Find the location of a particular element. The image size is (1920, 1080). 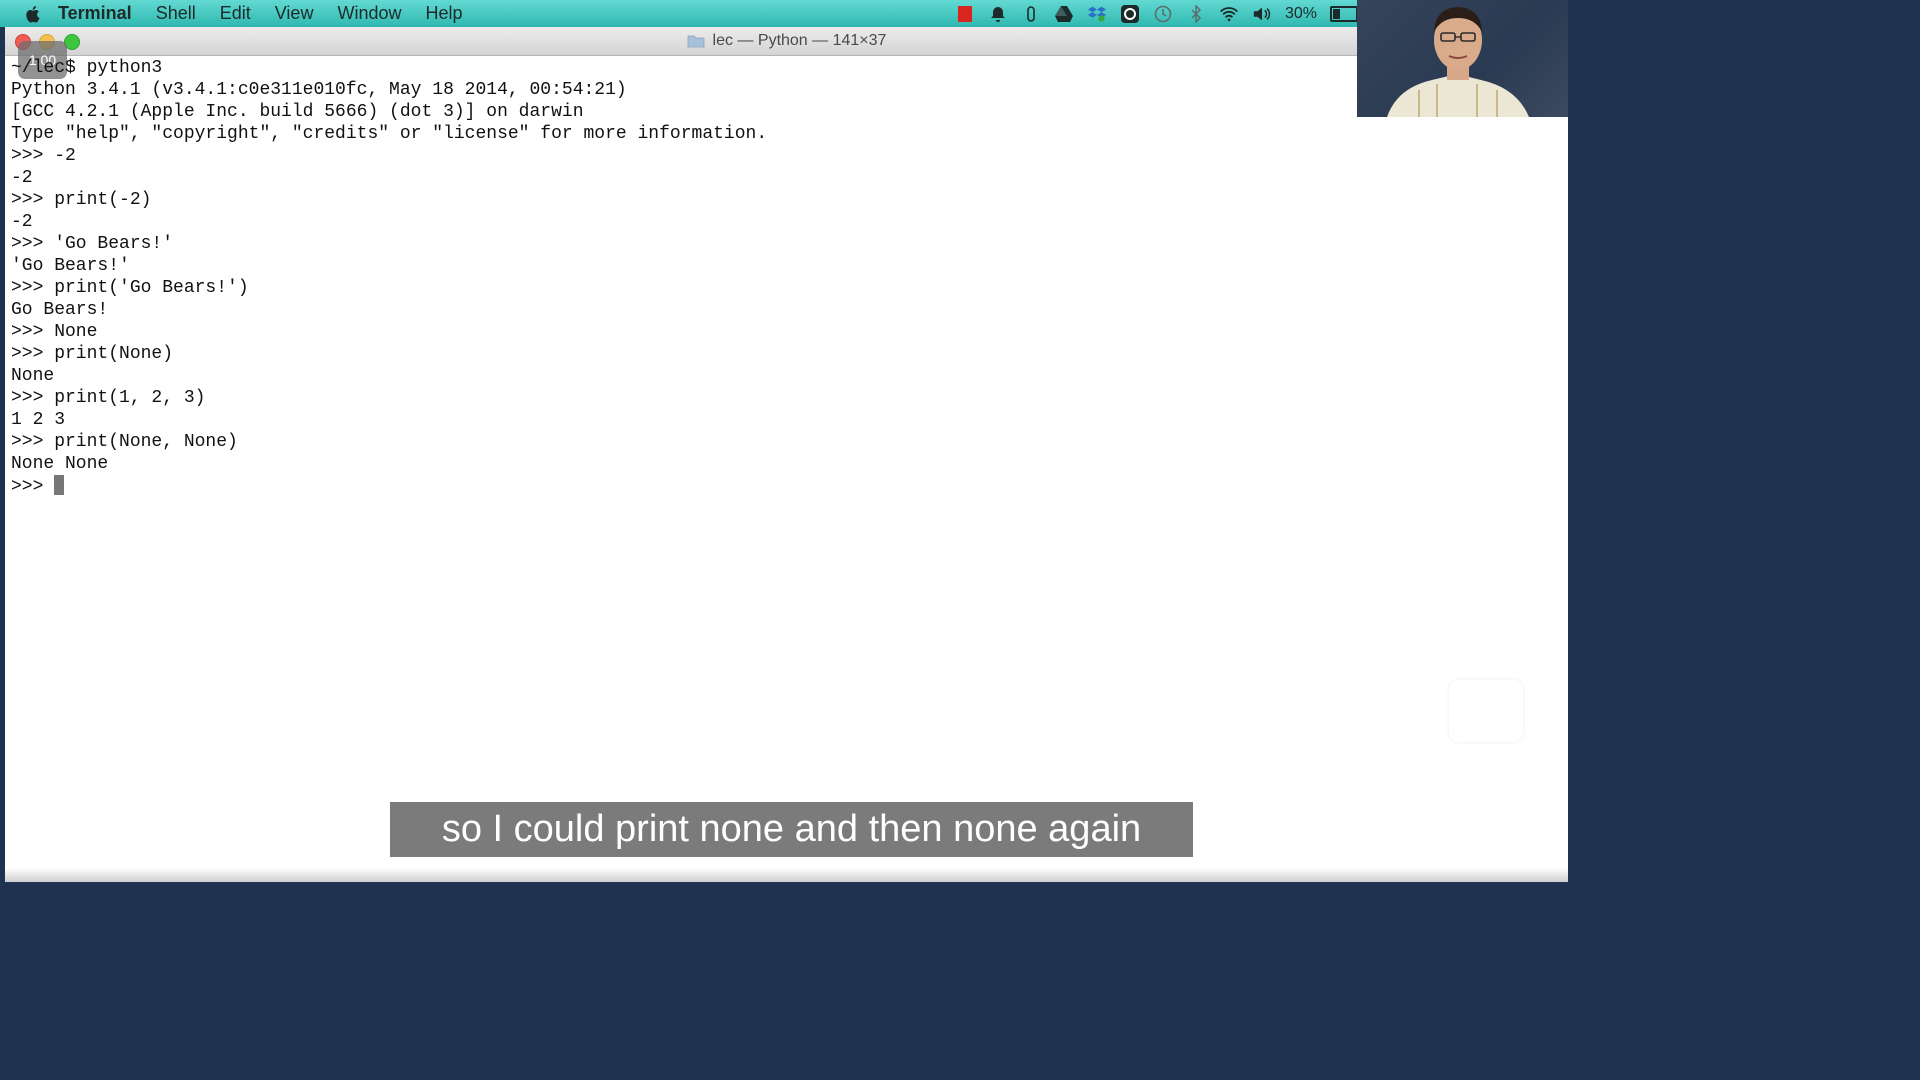

terminal-line: 'Go Bears!' is located at coordinates (70, 266).